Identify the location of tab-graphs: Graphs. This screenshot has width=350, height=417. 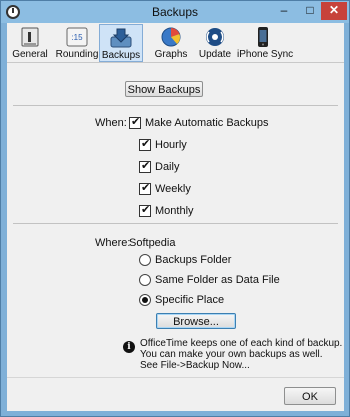
(171, 43).